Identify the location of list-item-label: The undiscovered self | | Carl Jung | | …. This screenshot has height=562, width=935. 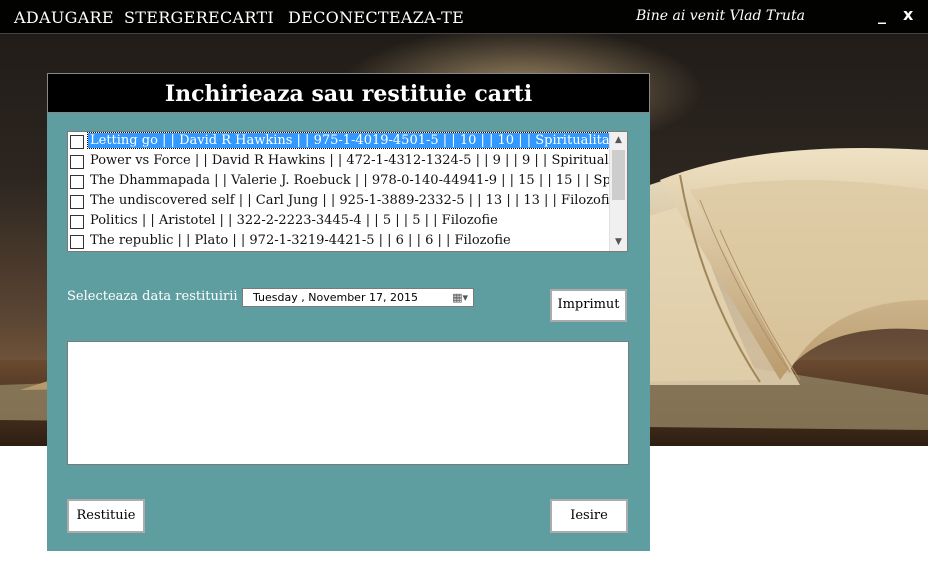
(350, 200).